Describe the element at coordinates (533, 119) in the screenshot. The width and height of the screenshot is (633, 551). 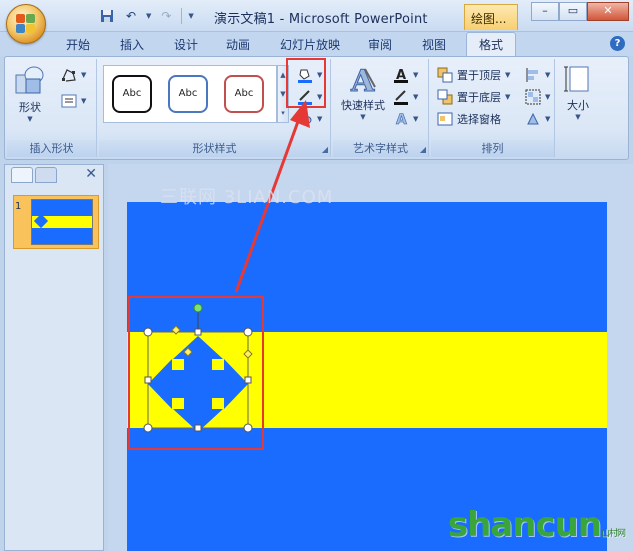
I see `rotate-icon` at that location.